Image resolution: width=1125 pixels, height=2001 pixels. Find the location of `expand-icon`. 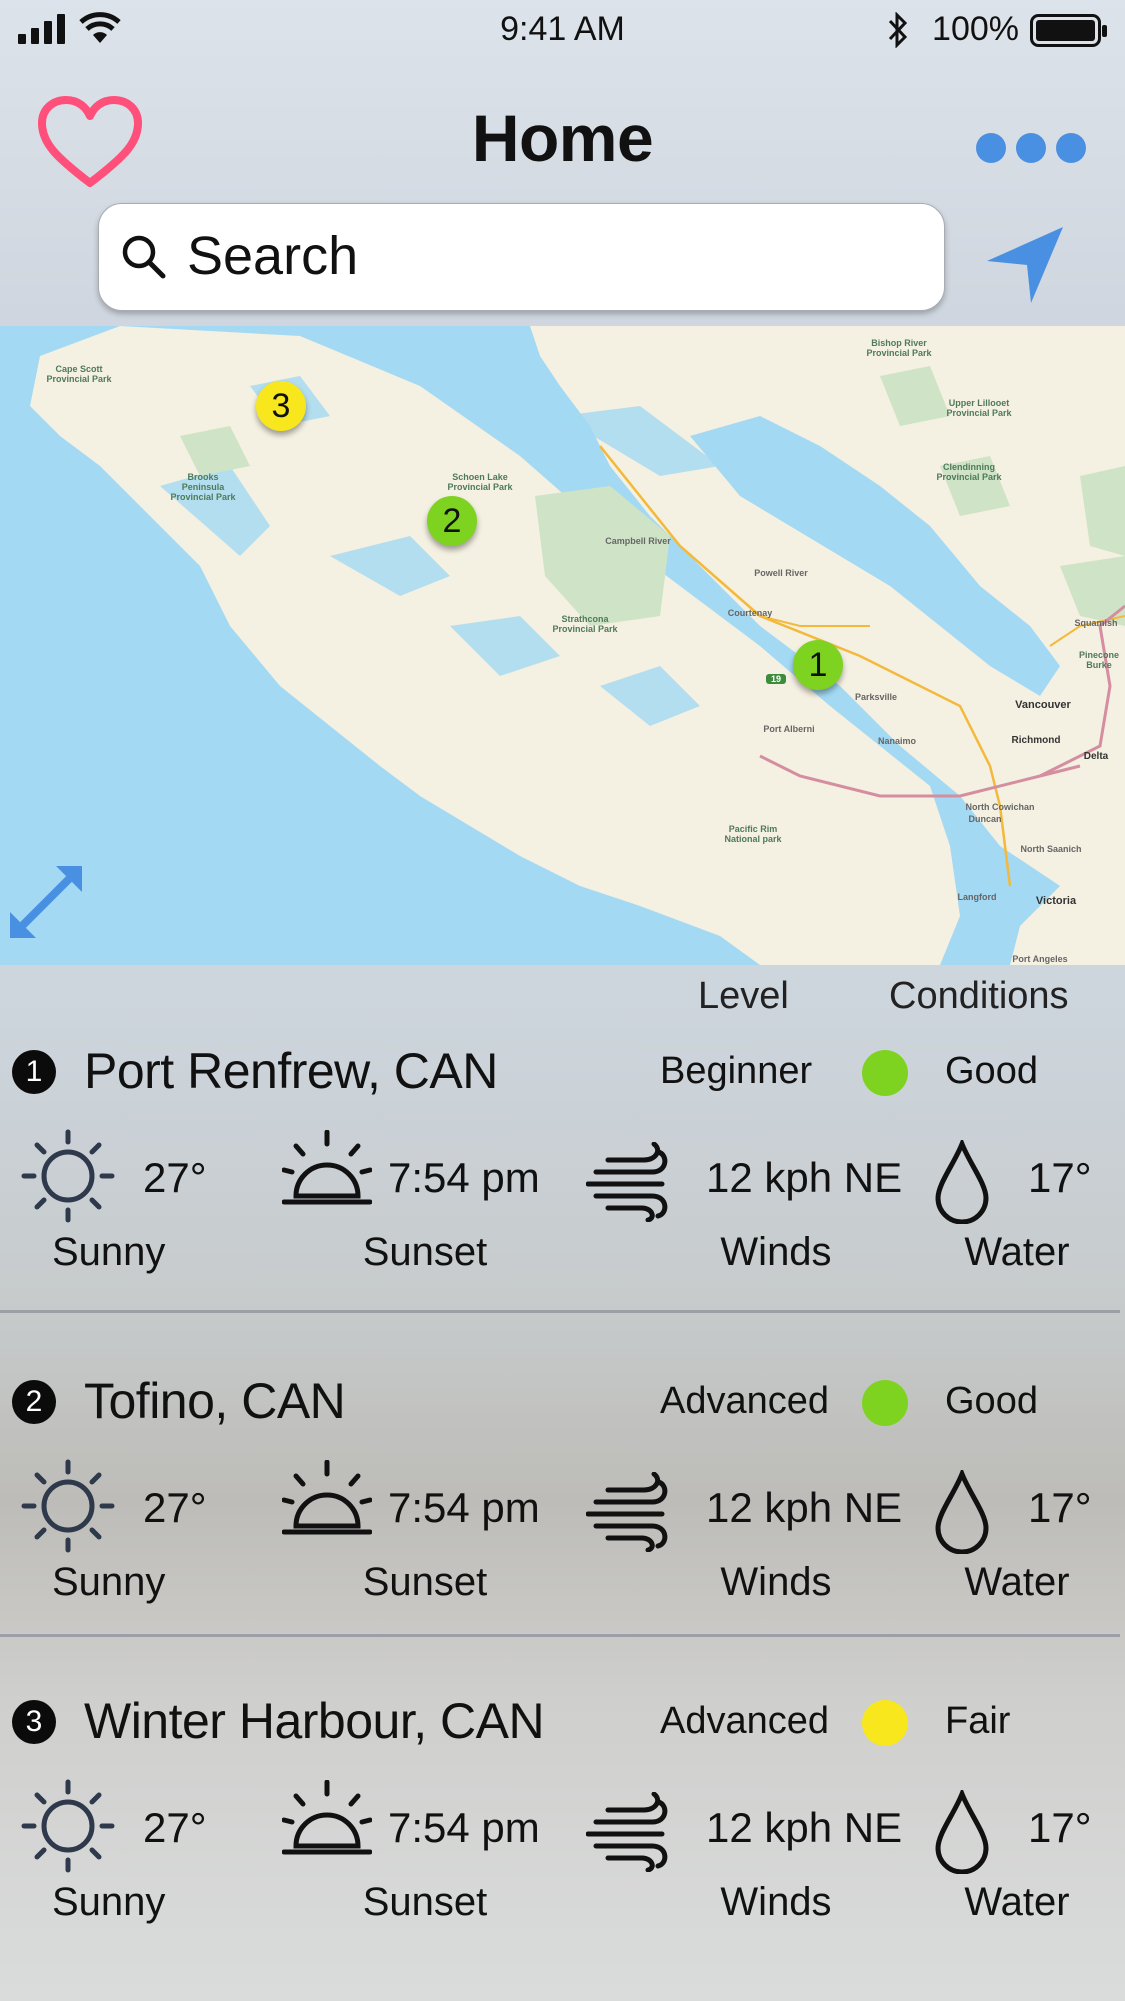

expand-icon is located at coordinates (46, 902).